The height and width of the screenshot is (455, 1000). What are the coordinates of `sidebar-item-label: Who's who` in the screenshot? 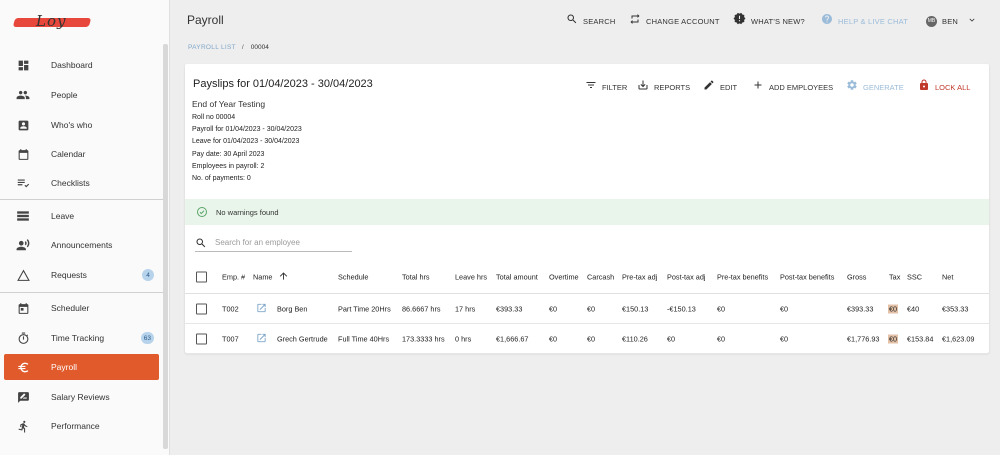 It's located at (72, 125).